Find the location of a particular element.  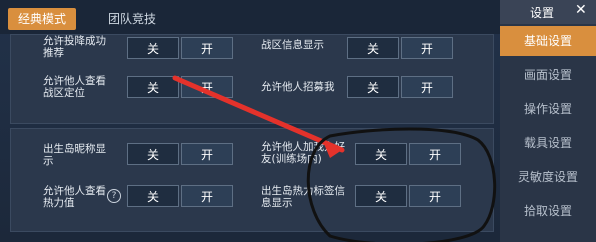

setting-label: 战区信息显示 is located at coordinates (292, 45).